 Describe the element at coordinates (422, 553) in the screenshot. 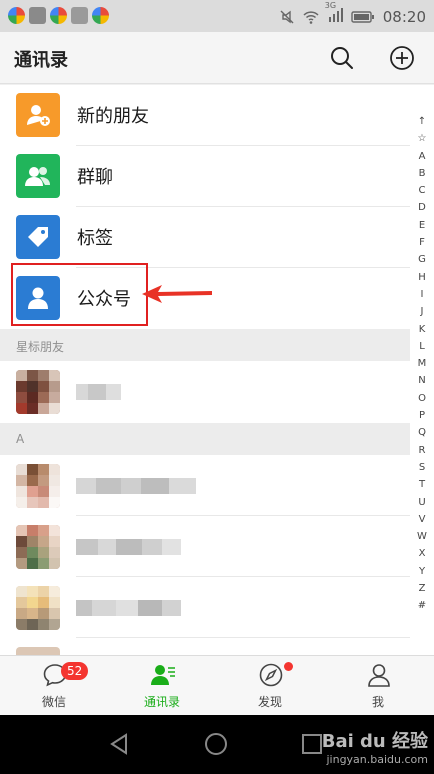

I see `index-letter: X` at that location.